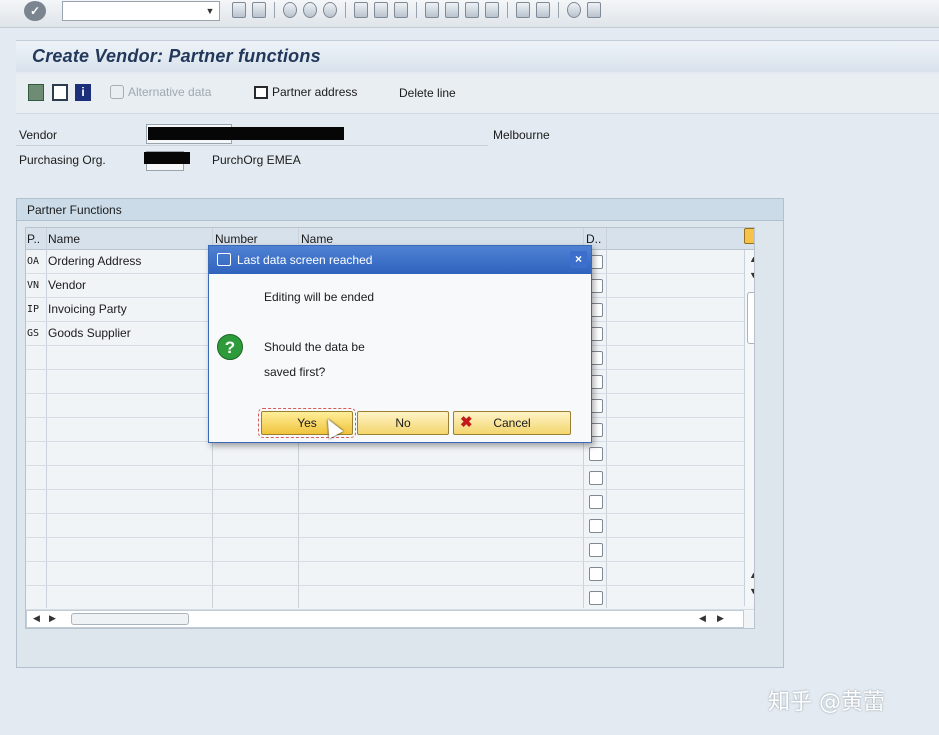 This screenshot has height=735, width=939. What do you see at coordinates (33, 309) in the screenshot?
I see `row-code: IP` at bounding box center [33, 309].